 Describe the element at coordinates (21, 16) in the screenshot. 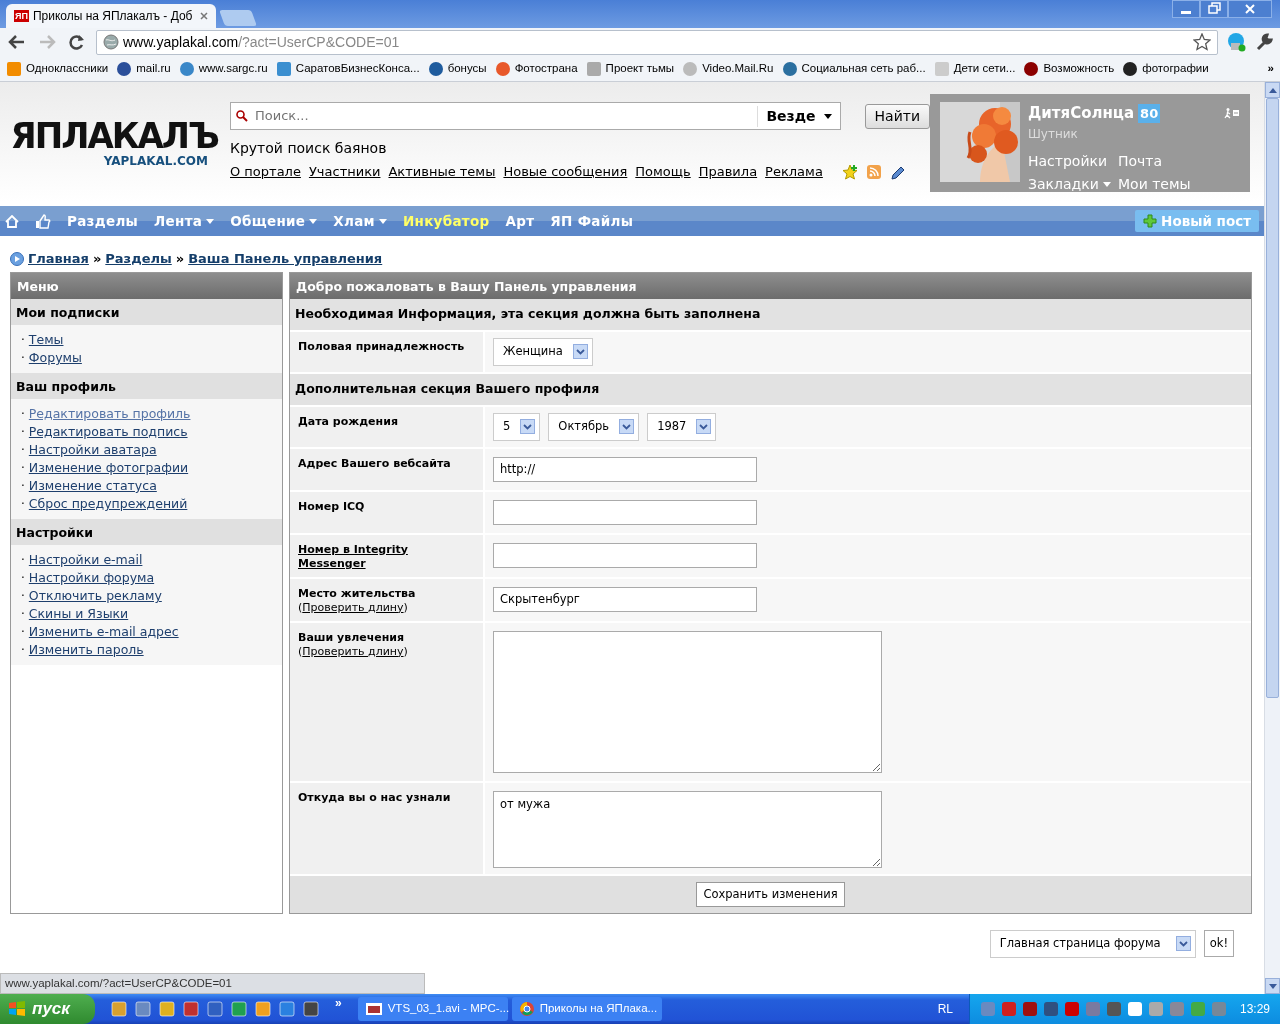

I see `favicon: ЯП` at that location.